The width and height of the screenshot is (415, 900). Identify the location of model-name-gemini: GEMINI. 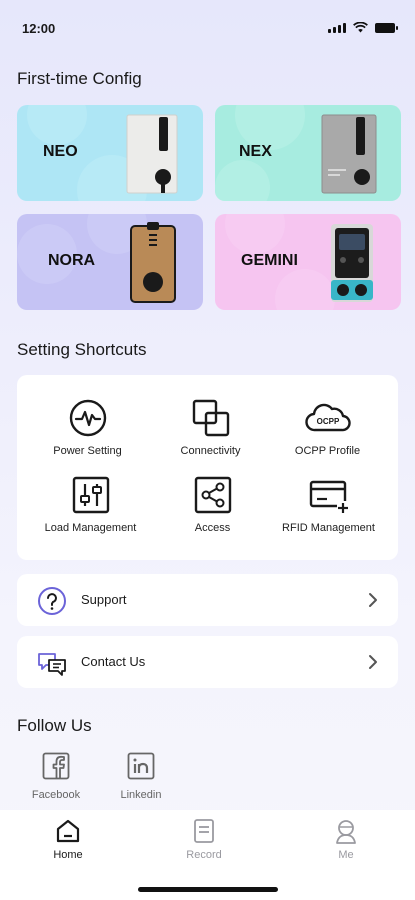
(269, 260).